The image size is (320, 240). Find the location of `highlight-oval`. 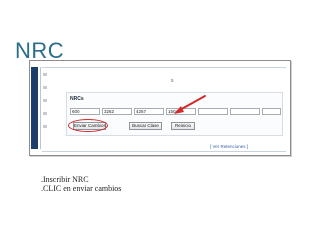

highlight-oval is located at coordinates (88, 125).